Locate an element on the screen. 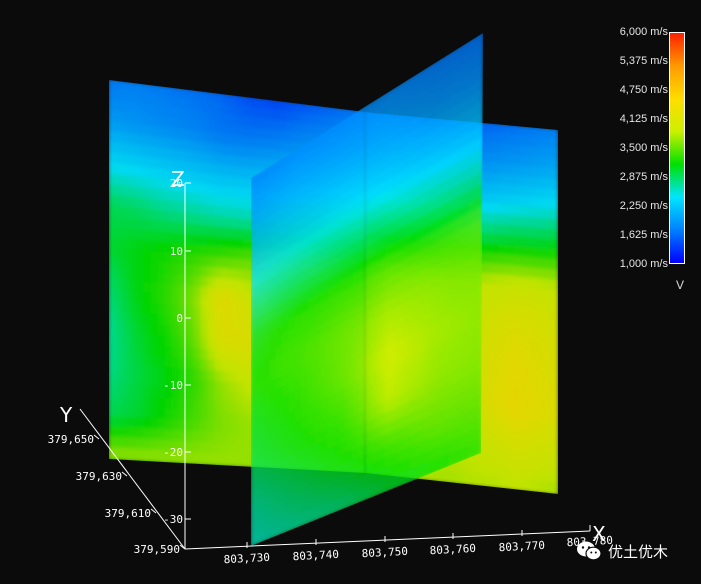  colorbar-tick-label: 6,000 m/s is located at coordinates (643, 32).